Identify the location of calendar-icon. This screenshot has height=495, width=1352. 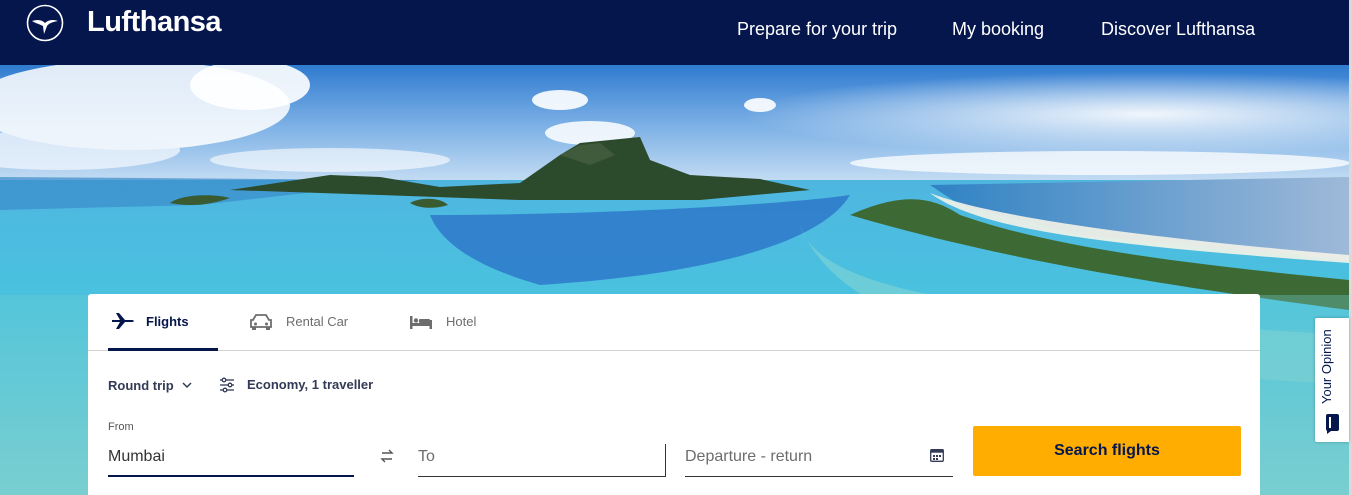
(937, 455).